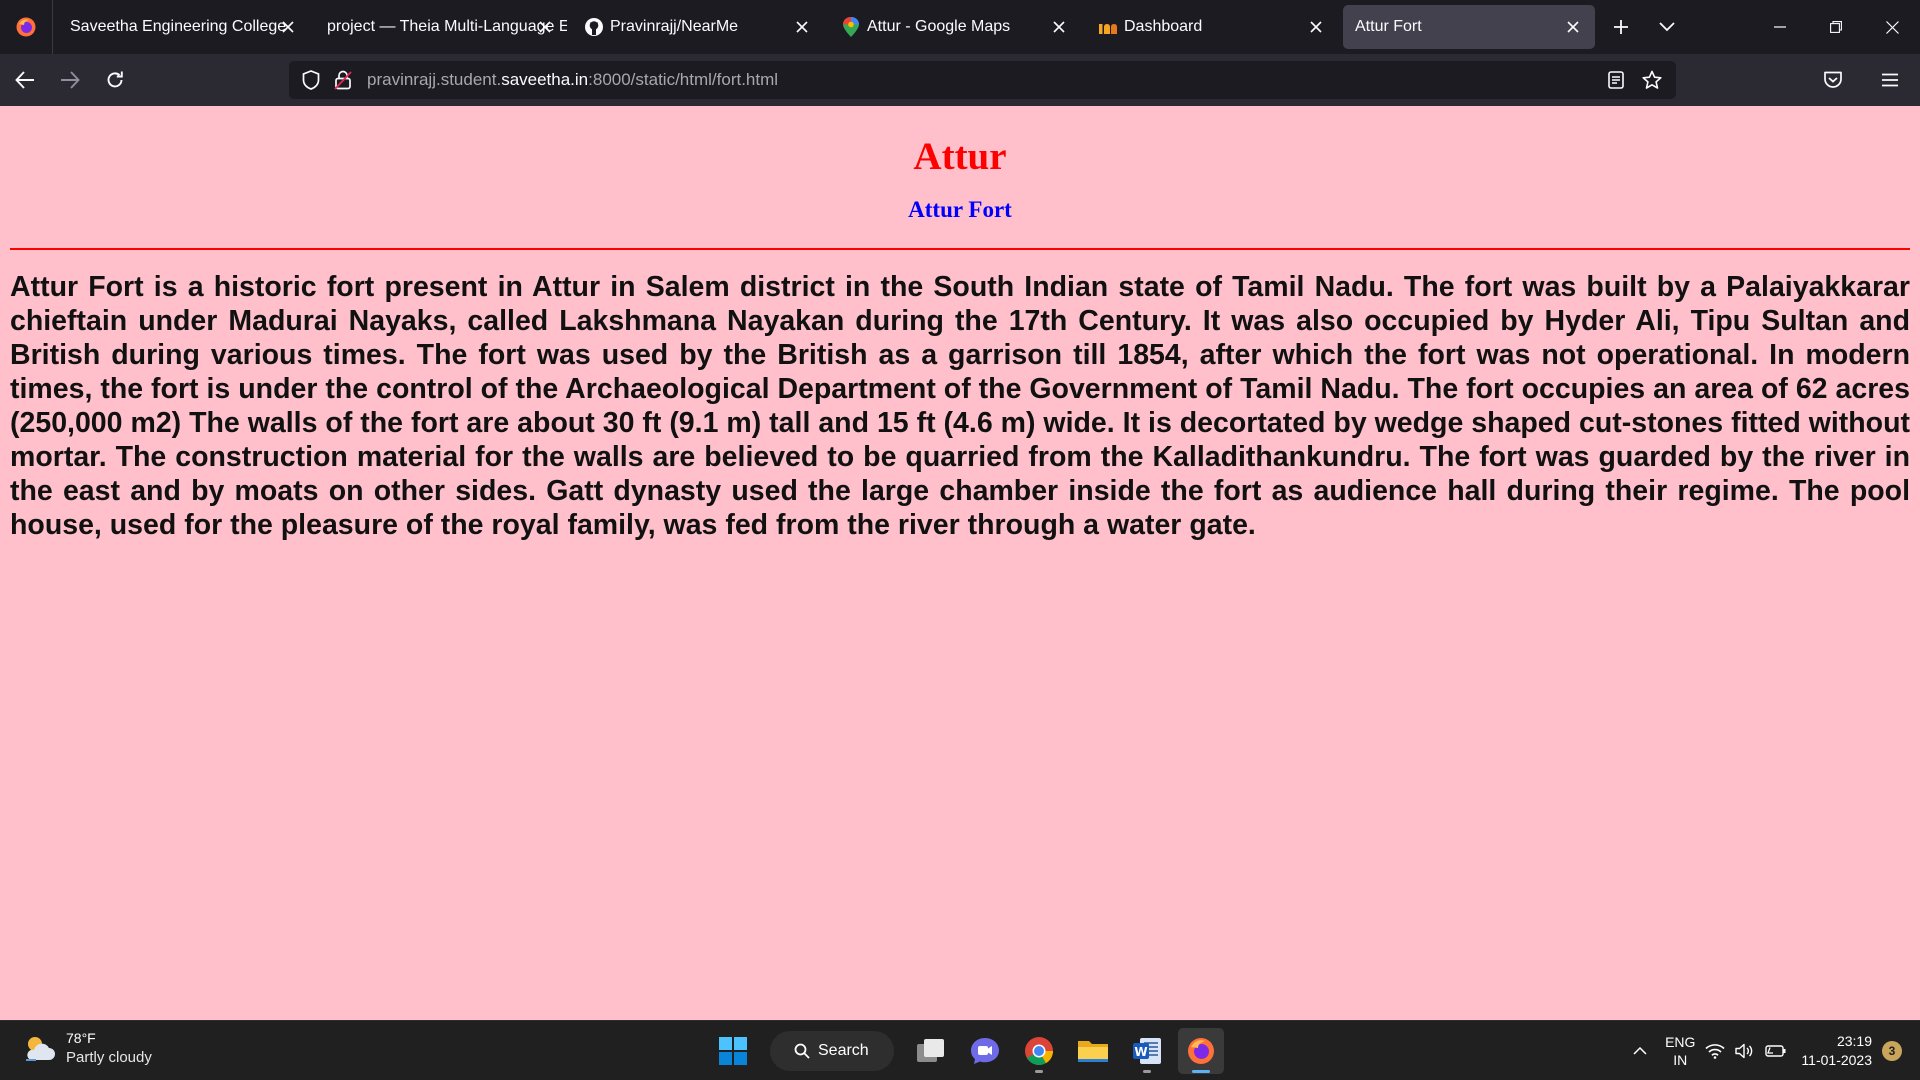 Image resolution: width=1920 pixels, height=1080 pixels. I want to click on file-explorer-button, so click(1093, 1051).